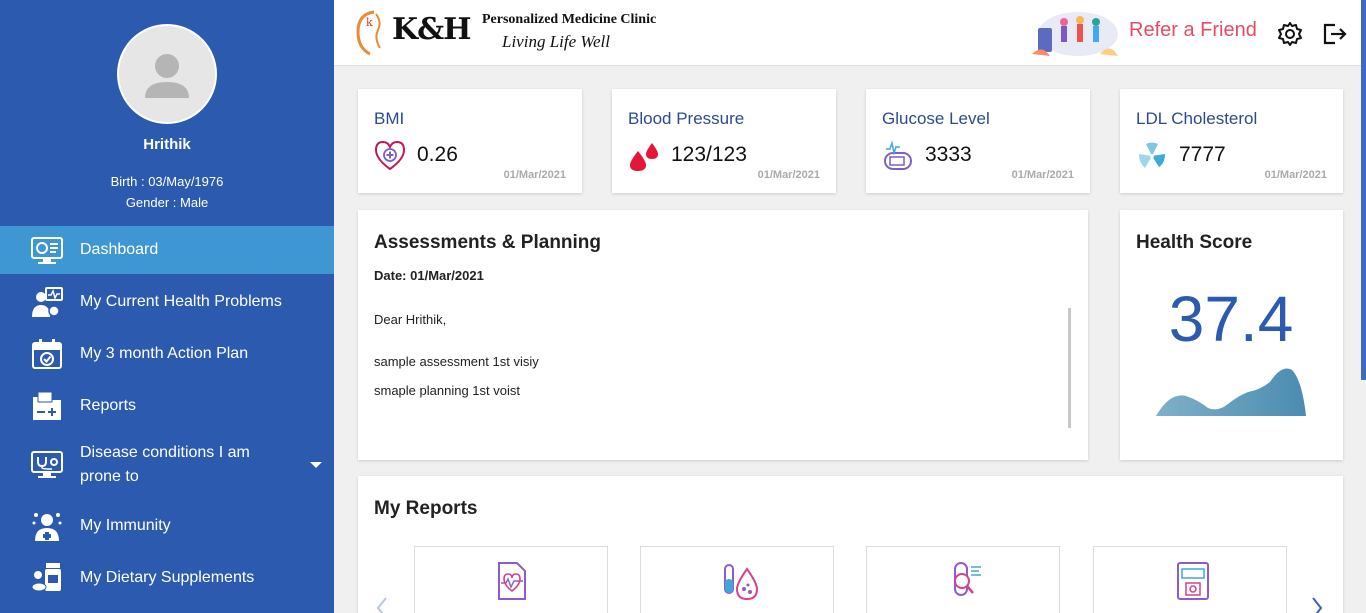 Image resolution: width=1366 pixels, height=613 pixels. What do you see at coordinates (741, 582) in the screenshot?
I see `blood-test-icon` at bounding box center [741, 582].